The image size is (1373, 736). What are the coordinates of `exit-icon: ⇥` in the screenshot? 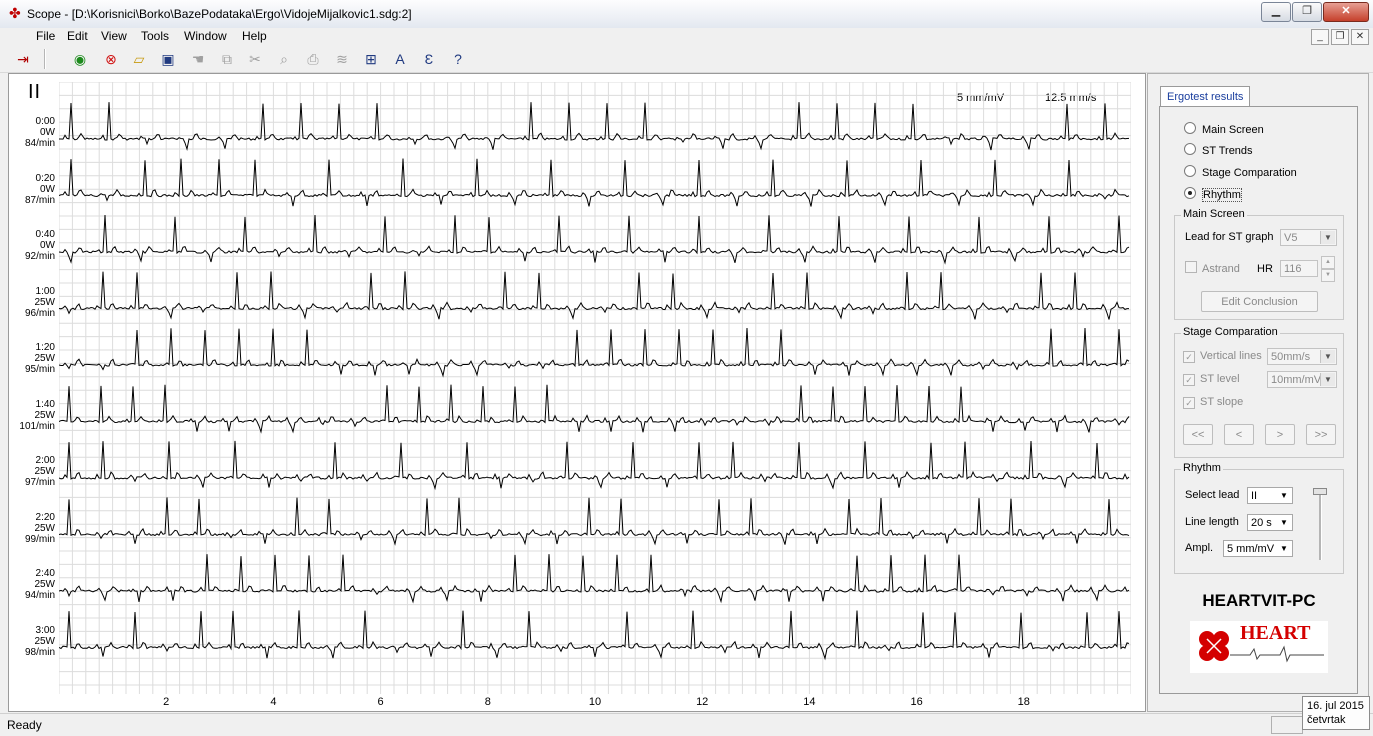 It's located at (23, 59).